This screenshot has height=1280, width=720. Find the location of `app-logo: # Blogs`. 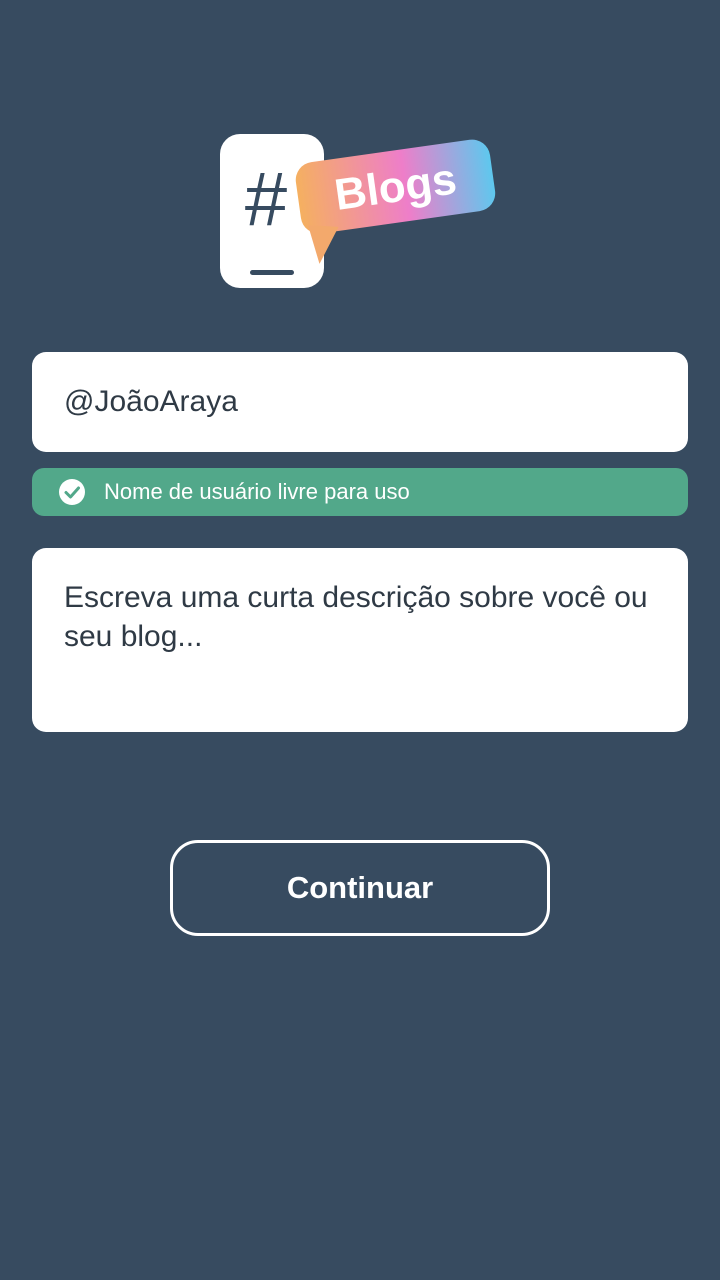

app-logo: # Blogs is located at coordinates (360, 210).